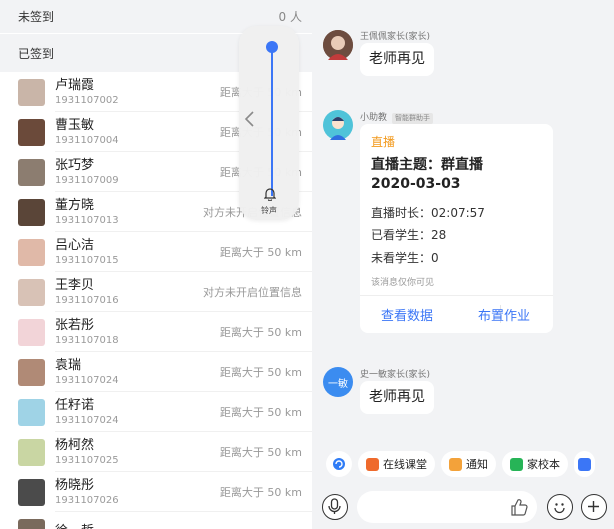 The image size is (614, 529). I want to click on live-duration: 直播时长：02:07:57, so click(428, 213).